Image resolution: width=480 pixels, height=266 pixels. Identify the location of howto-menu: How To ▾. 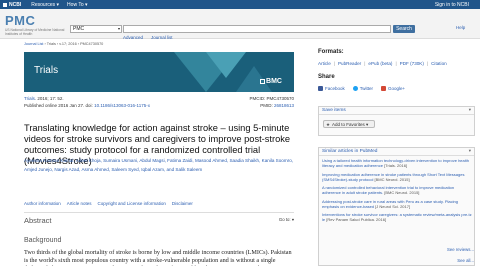
(77, 5).